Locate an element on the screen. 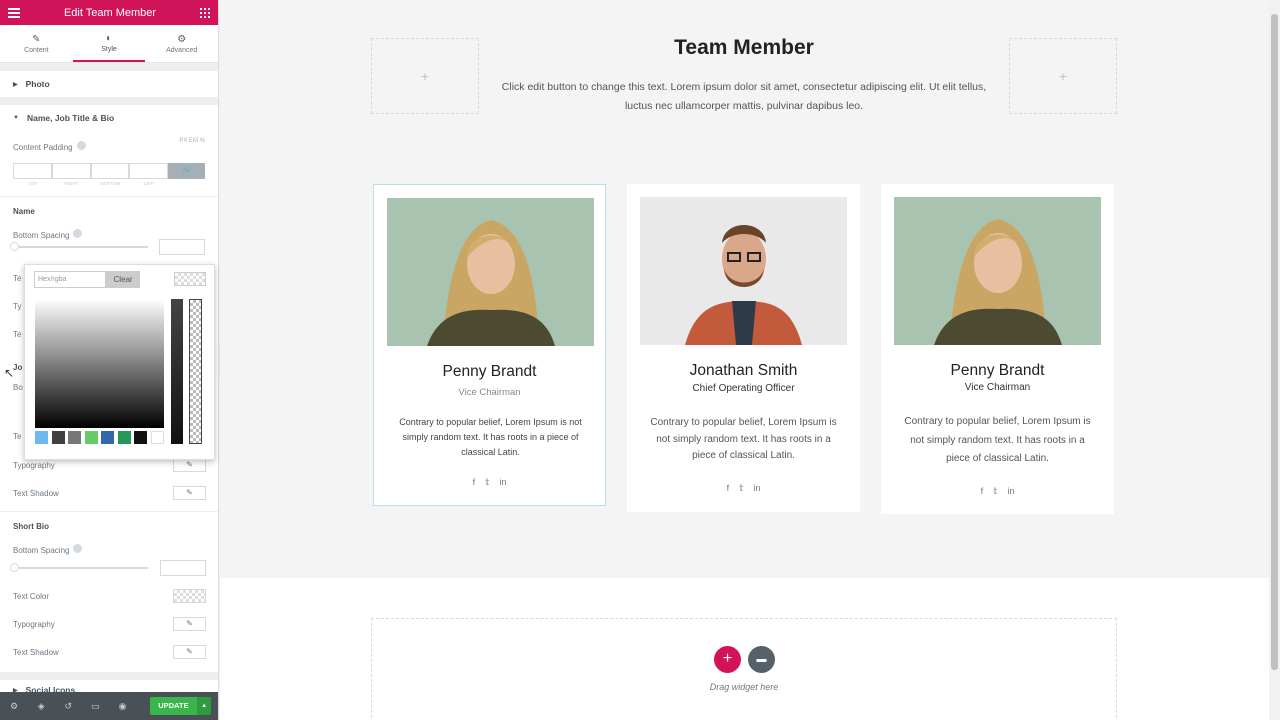 This screenshot has height=720, width=1280. job-title-heading-partial: Jo is located at coordinates (18, 367).